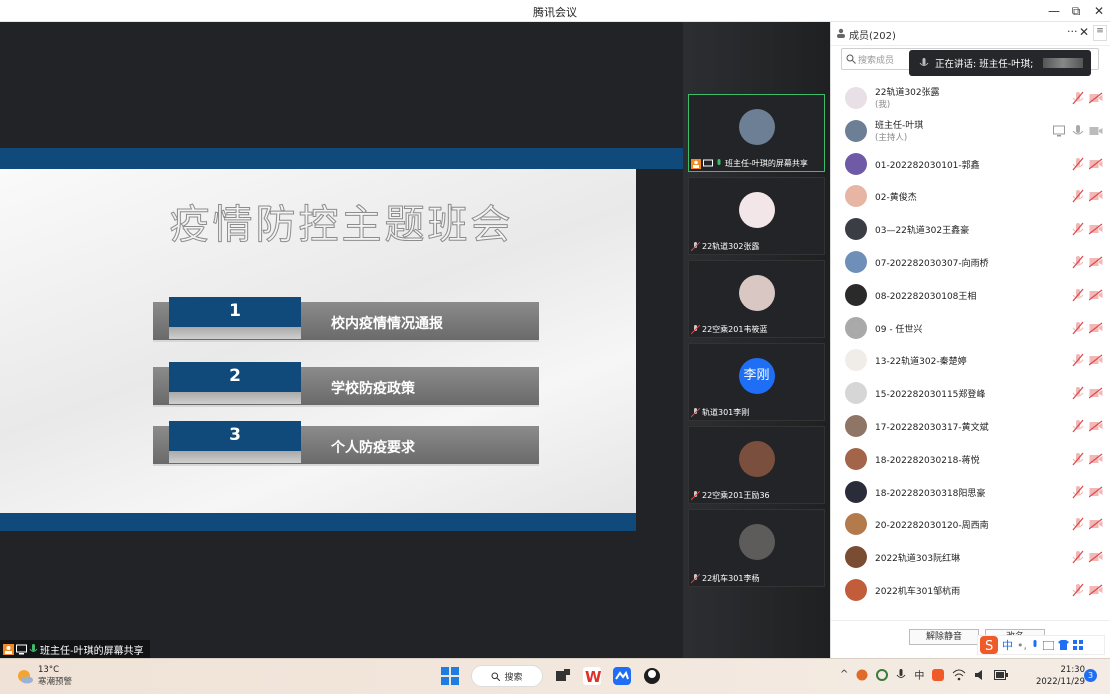  What do you see at coordinates (708, 162) in the screenshot?
I see `screen-share-icon` at bounding box center [708, 162].